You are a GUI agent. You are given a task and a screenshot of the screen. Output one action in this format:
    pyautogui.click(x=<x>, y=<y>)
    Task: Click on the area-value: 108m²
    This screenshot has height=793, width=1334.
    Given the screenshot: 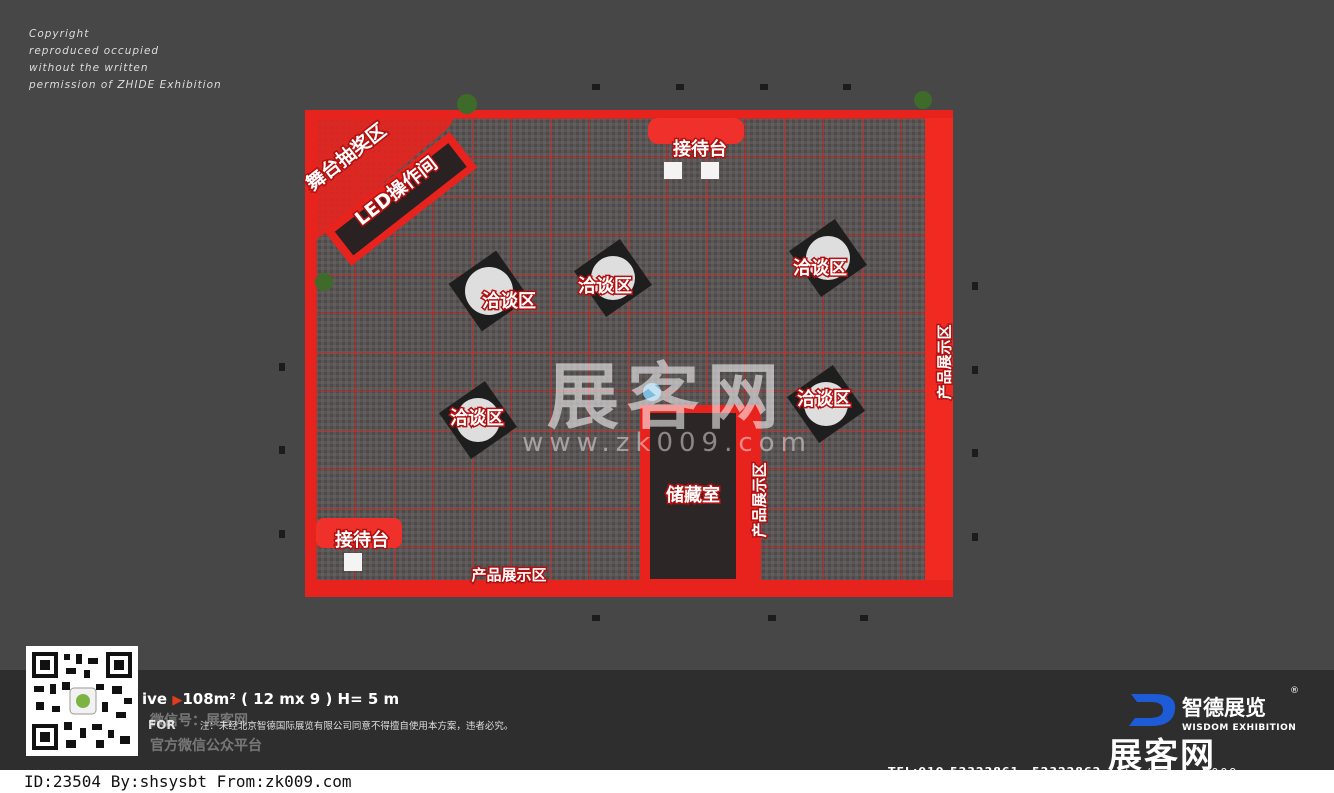 What is the action you would take?
    pyautogui.click(x=209, y=699)
    